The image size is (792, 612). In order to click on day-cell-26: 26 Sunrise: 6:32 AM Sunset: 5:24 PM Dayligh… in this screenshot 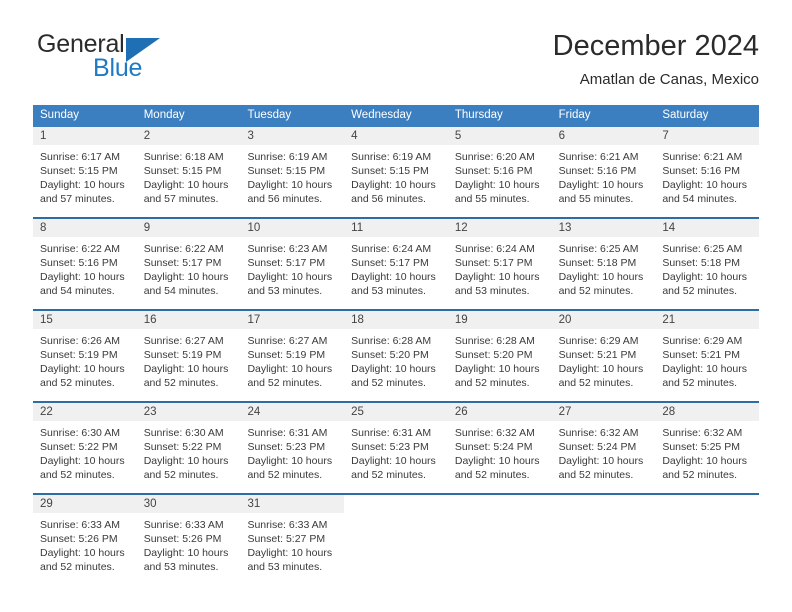, I will do `click(499, 442)`.